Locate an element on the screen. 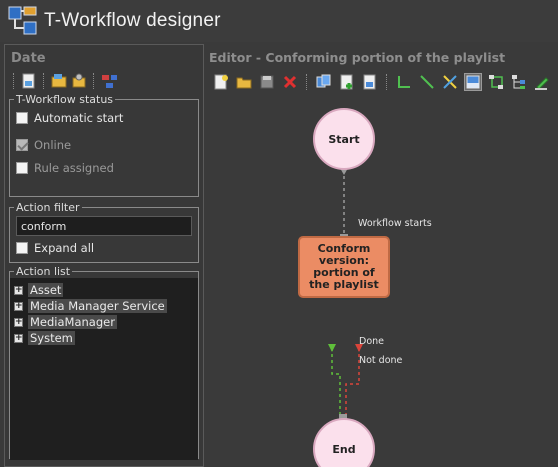  tree-item-label: Asset is located at coordinates (46, 290).